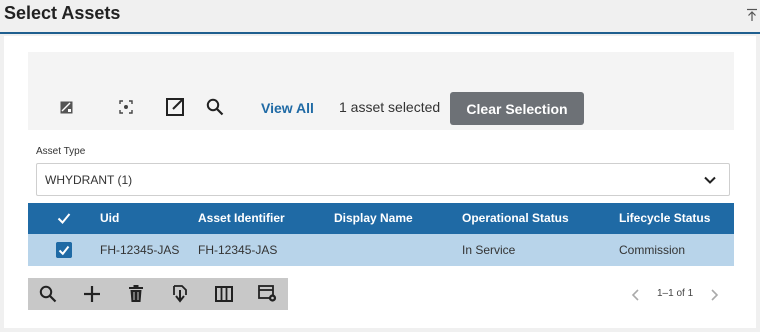  I want to click on add-icon, so click(92, 294).